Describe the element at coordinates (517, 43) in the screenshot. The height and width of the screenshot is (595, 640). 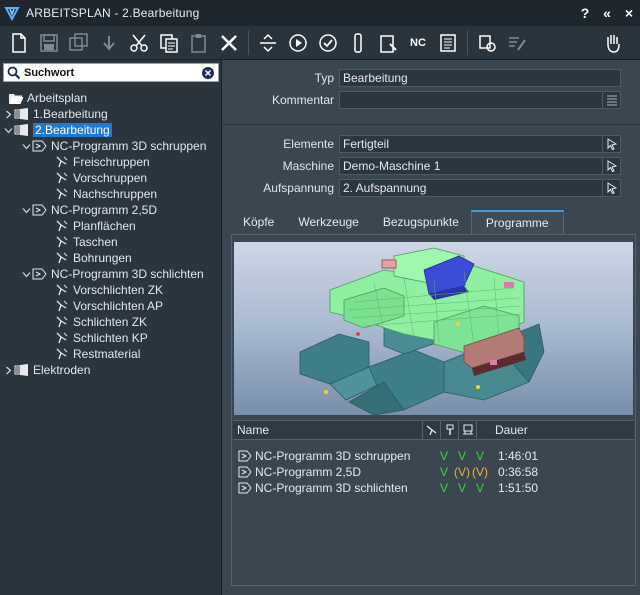
I see `edit-button` at that location.